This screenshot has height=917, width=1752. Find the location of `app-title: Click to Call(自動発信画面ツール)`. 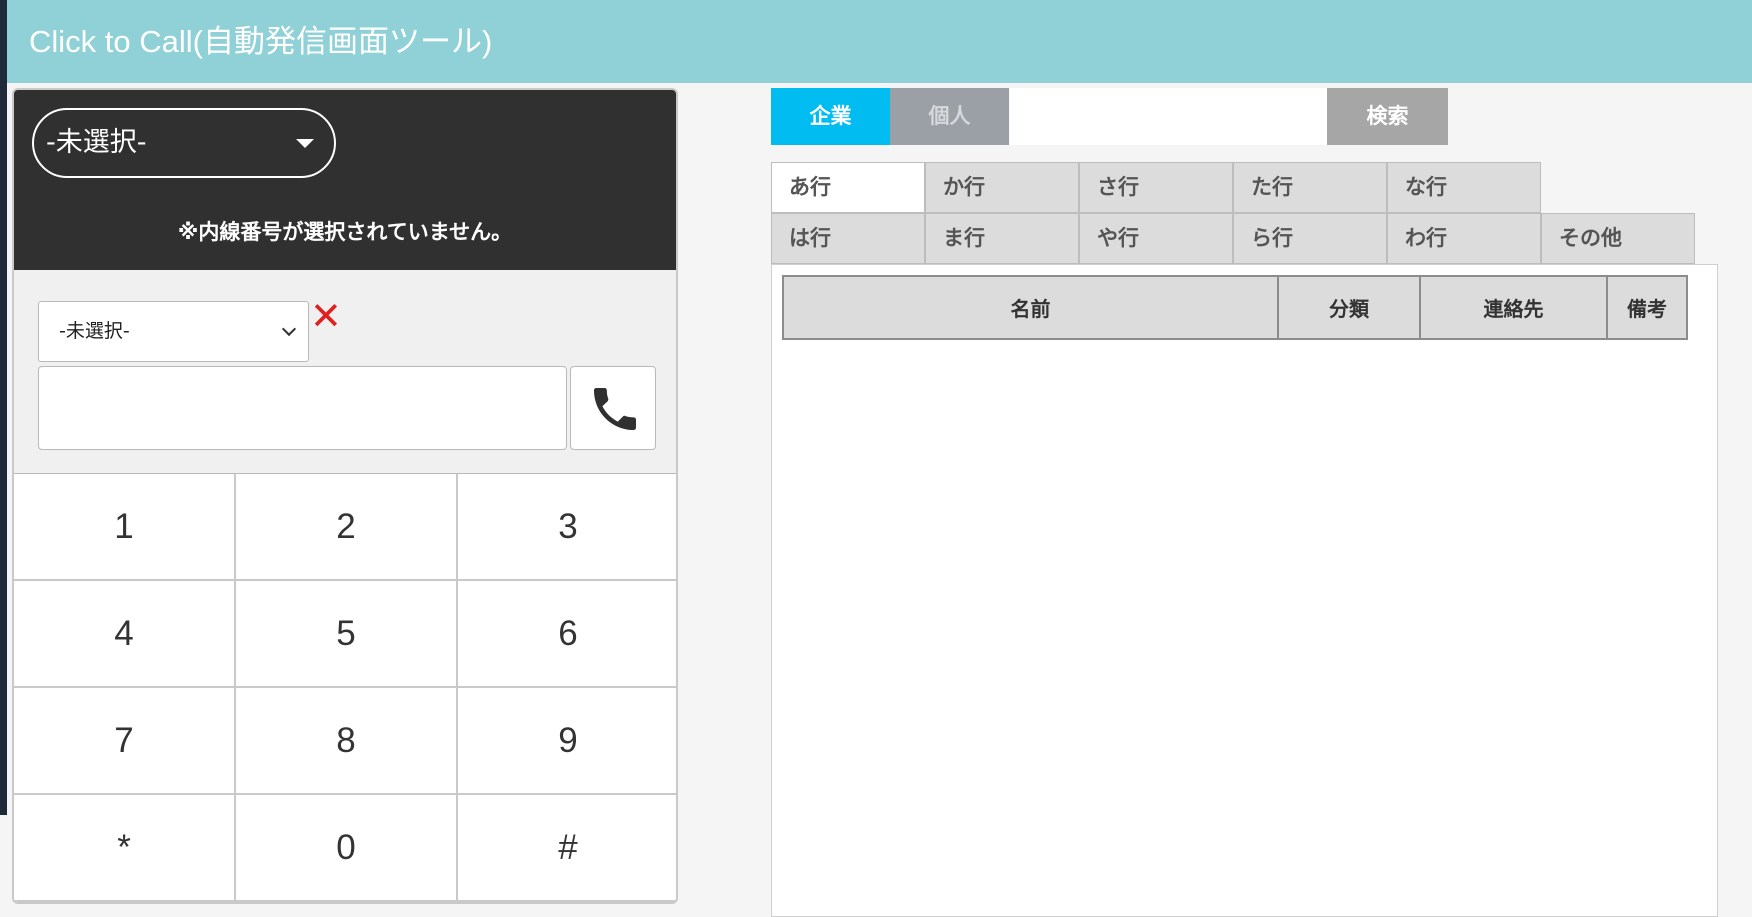

app-title: Click to Call(自動発信画面ツール) is located at coordinates (261, 41).